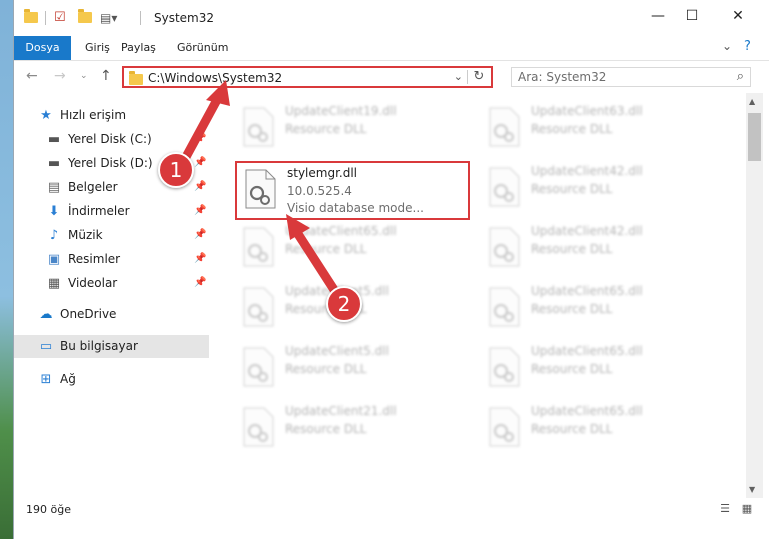 This screenshot has width=769, height=539. Describe the element at coordinates (99, 346) in the screenshot. I see `sidebar-item-label: Bu bilgisayar` at that location.